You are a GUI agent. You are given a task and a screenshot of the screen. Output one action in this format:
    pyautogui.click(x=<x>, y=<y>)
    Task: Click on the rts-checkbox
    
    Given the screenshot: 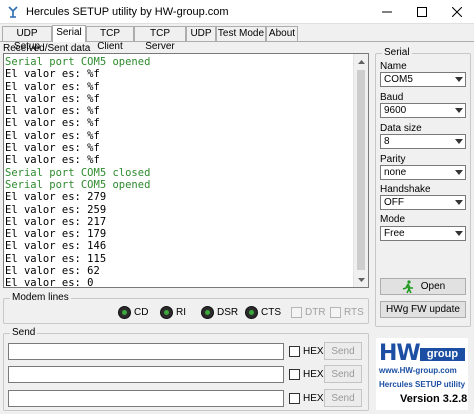 What is the action you would take?
    pyautogui.click(x=335, y=312)
    